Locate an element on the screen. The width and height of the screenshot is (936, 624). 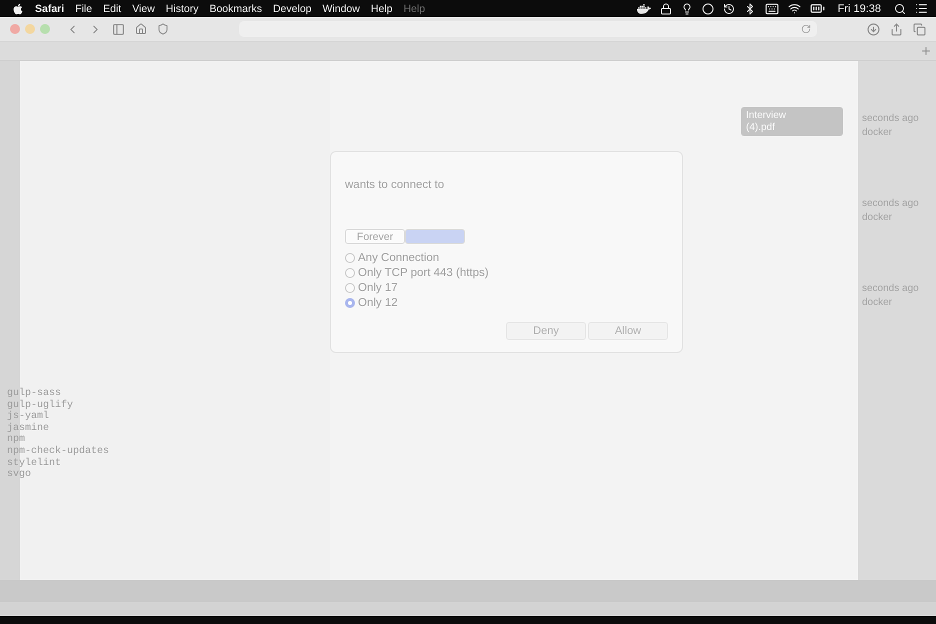
menu-item: View is located at coordinates (143, 8).